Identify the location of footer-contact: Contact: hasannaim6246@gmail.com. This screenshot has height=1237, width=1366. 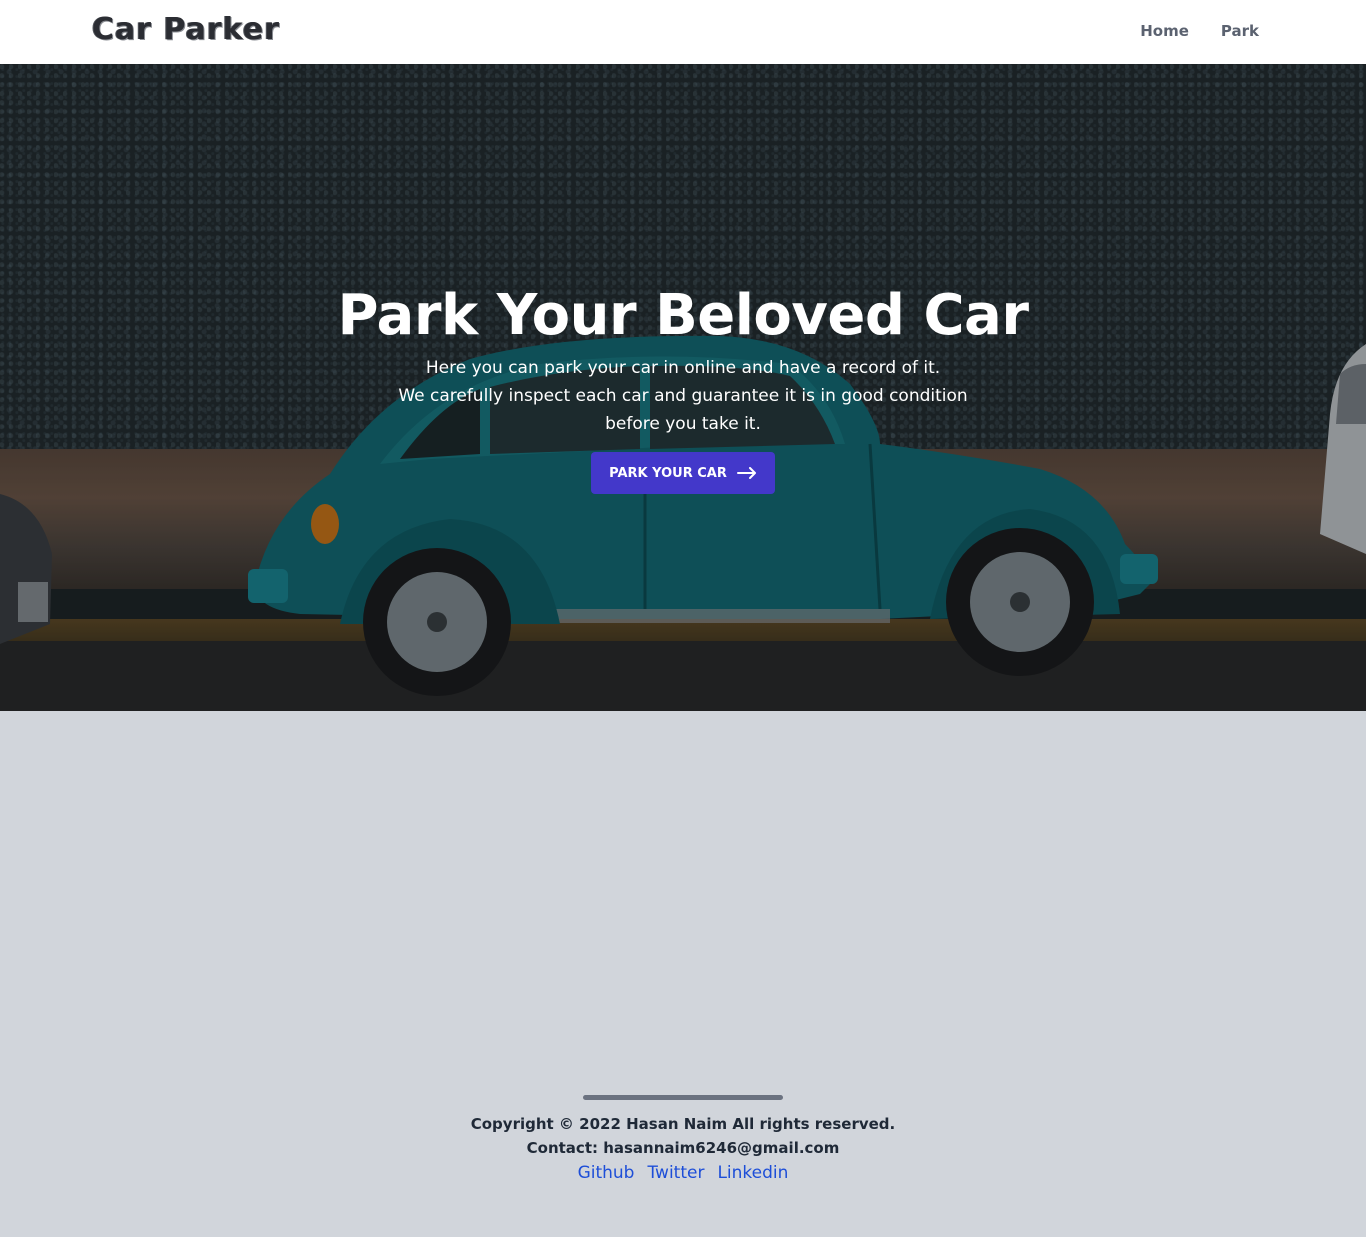
(683, 1148).